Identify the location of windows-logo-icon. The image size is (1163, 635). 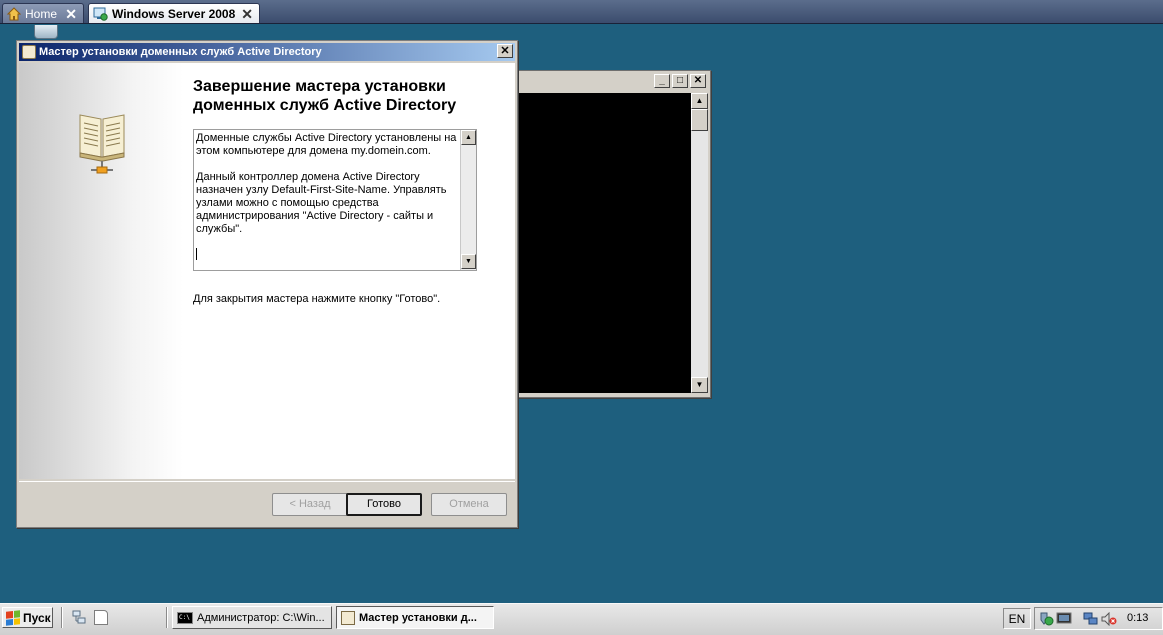
(13, 617).